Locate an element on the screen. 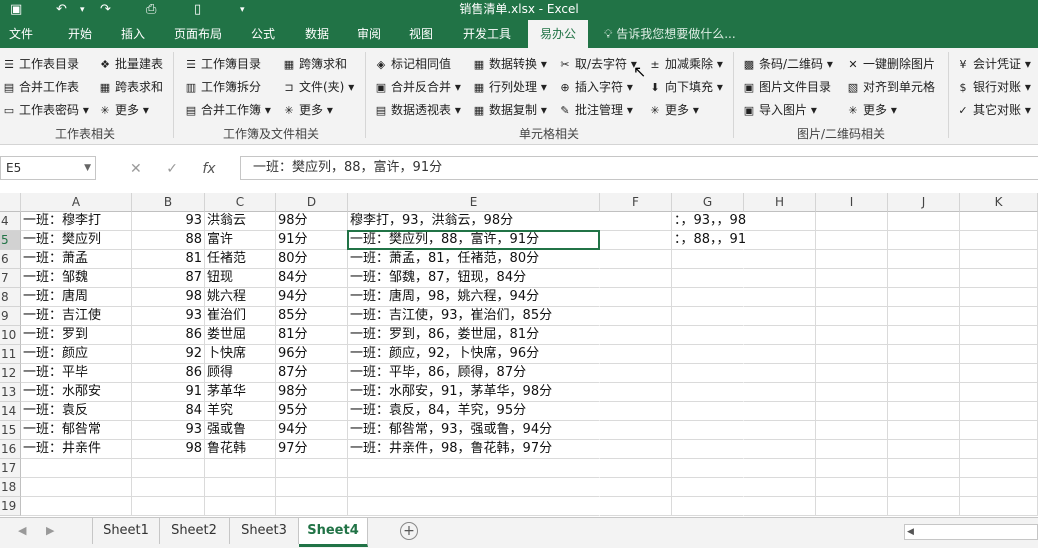 Image resolution: width=1038 pixels, height=548 pixels. insert-chars-button: ⊕ 插入字符 ▾ is located at coordinates (595, 87).